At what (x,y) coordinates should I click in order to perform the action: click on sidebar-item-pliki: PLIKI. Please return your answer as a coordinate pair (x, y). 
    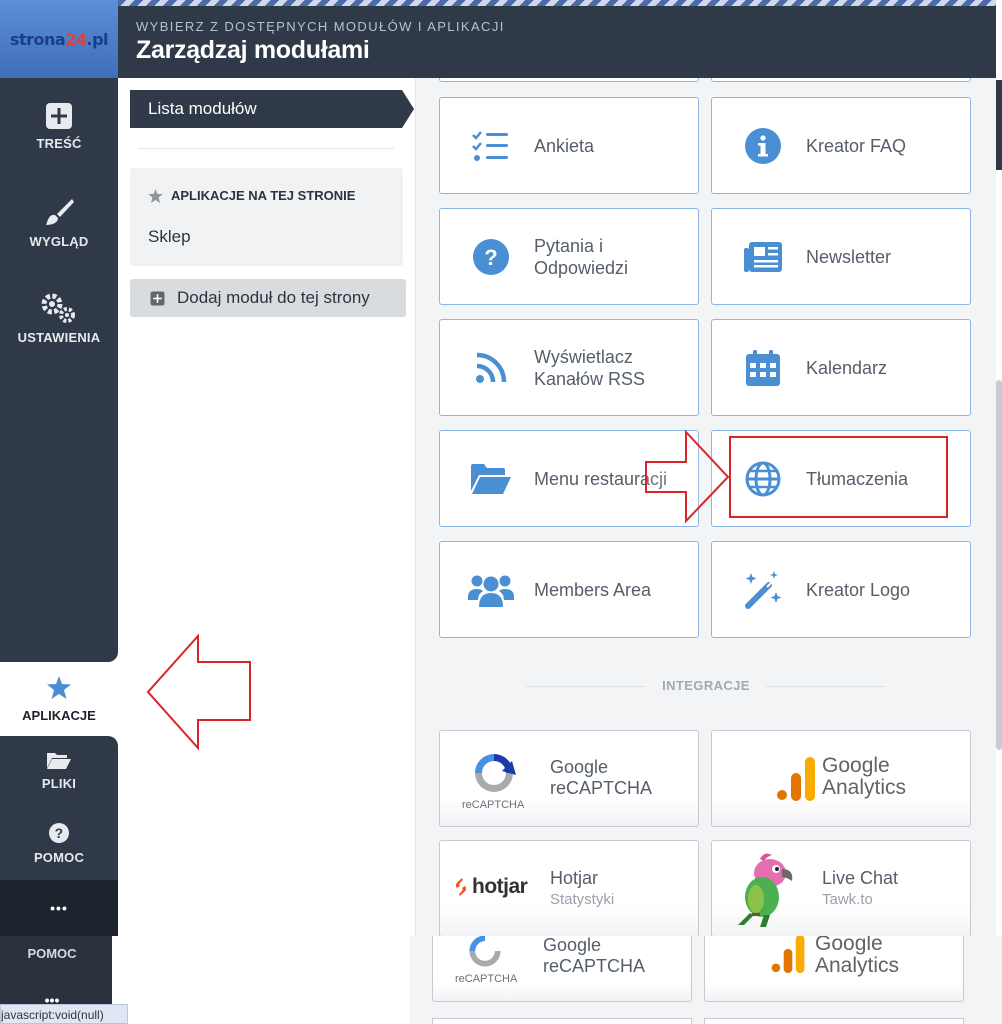
    Looking at the image, I should click on (59, 770).